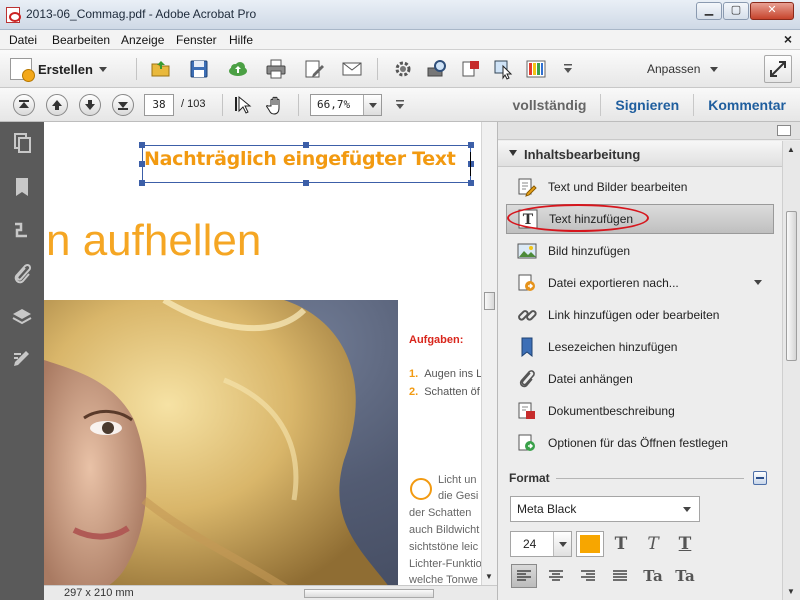 This screenshot has width=800, height=600. What do you see at coordinates (640, 154) in the screenshot?
I see `content-editing-header: Inhaltsbearbeitung` at bounding box center [640, 154].